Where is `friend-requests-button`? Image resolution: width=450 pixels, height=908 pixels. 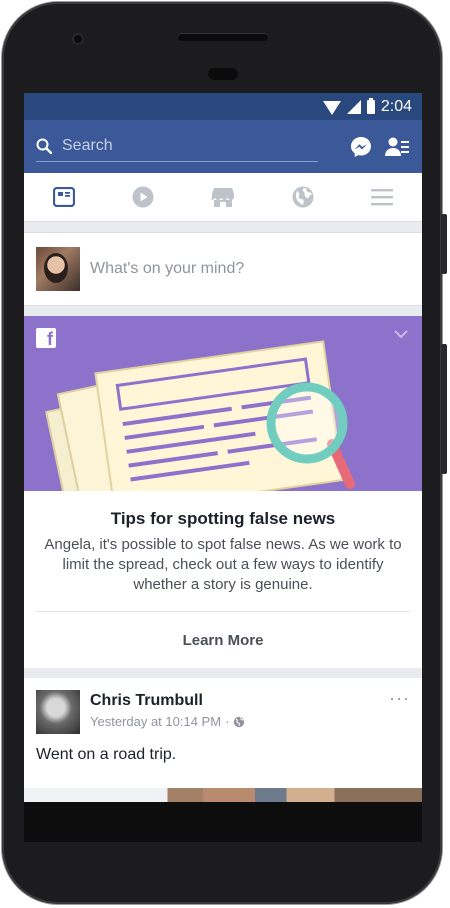 friend-requests-button is located at coordinates (397, 147).